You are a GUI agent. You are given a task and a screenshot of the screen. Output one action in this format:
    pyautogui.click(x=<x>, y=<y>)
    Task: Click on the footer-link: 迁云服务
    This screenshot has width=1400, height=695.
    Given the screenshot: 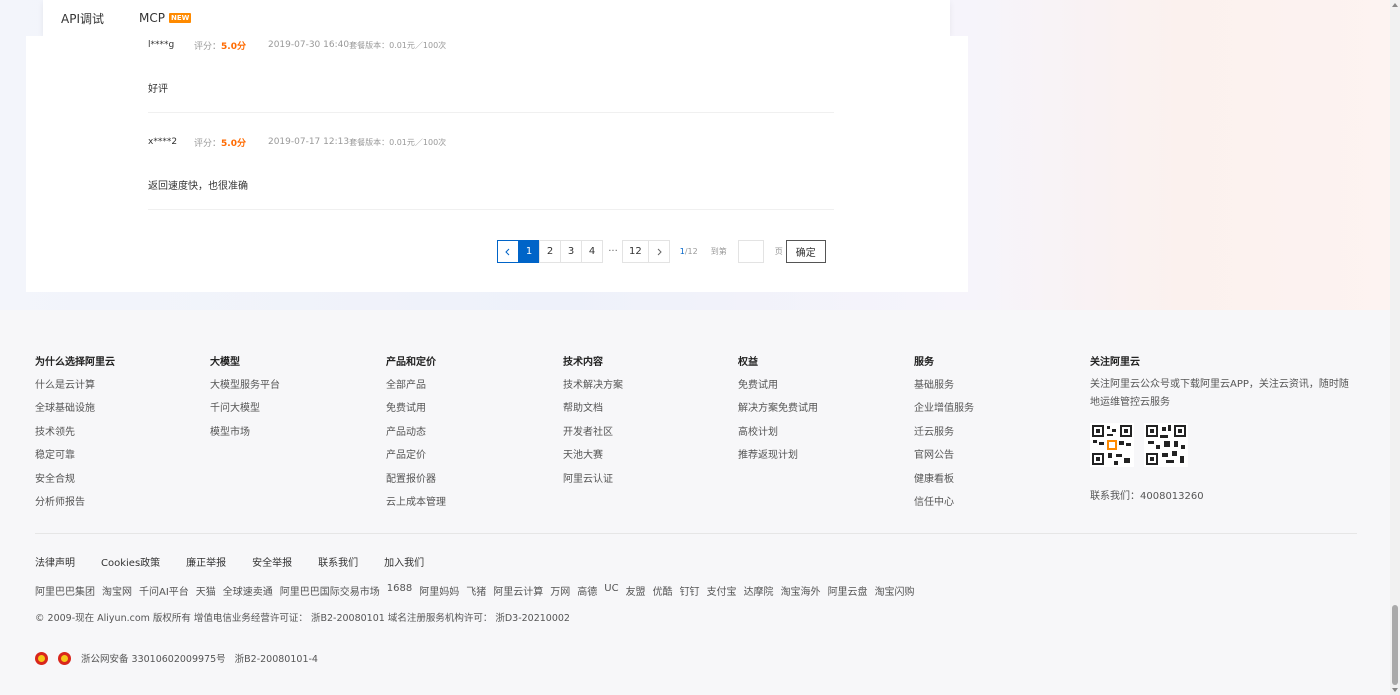 What is the action you would take?
    pyautogui.click(x=944, y=430)
    